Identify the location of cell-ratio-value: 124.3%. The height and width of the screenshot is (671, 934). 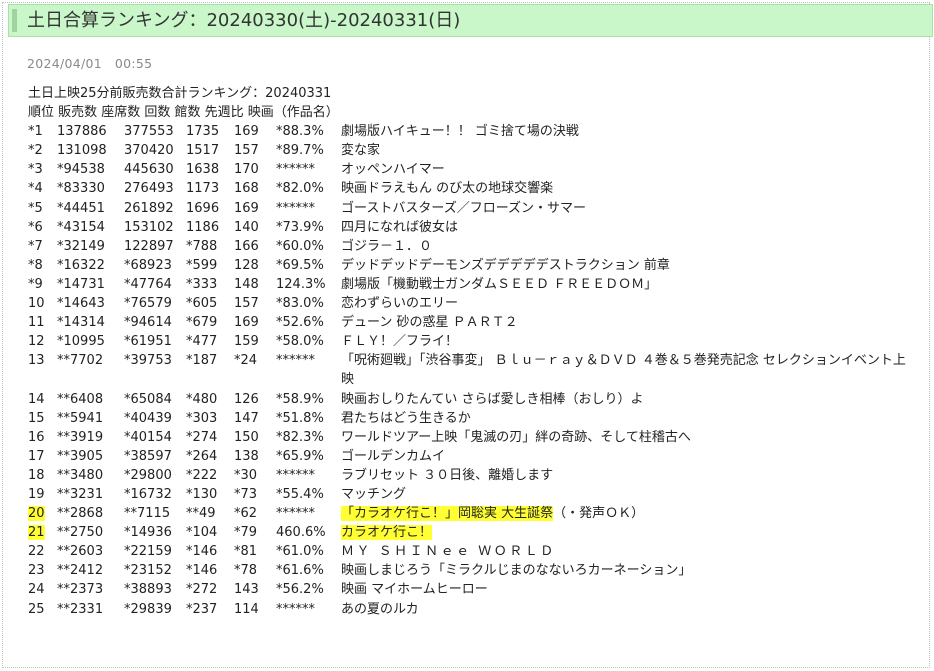
(301, 284).